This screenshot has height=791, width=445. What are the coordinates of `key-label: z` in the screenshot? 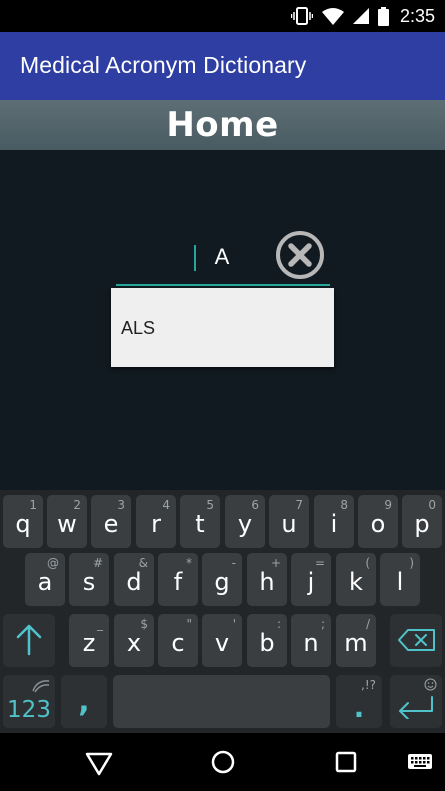 It's located at (89, 643).